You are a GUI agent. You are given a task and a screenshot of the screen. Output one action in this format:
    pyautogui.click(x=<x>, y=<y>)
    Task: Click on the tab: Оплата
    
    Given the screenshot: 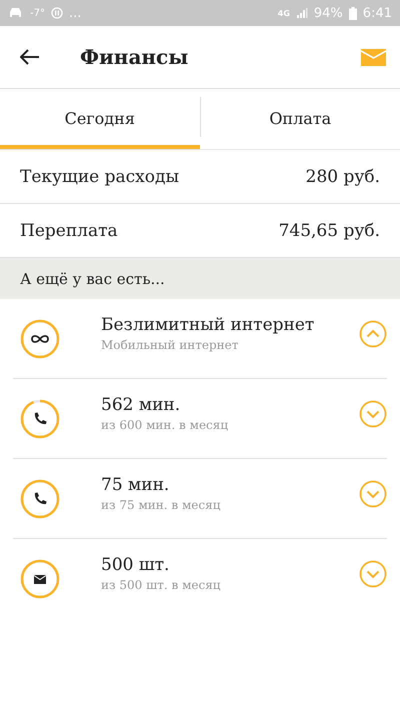 What is the action you would take?
    pyautogui.click(x=300, y=119)
    